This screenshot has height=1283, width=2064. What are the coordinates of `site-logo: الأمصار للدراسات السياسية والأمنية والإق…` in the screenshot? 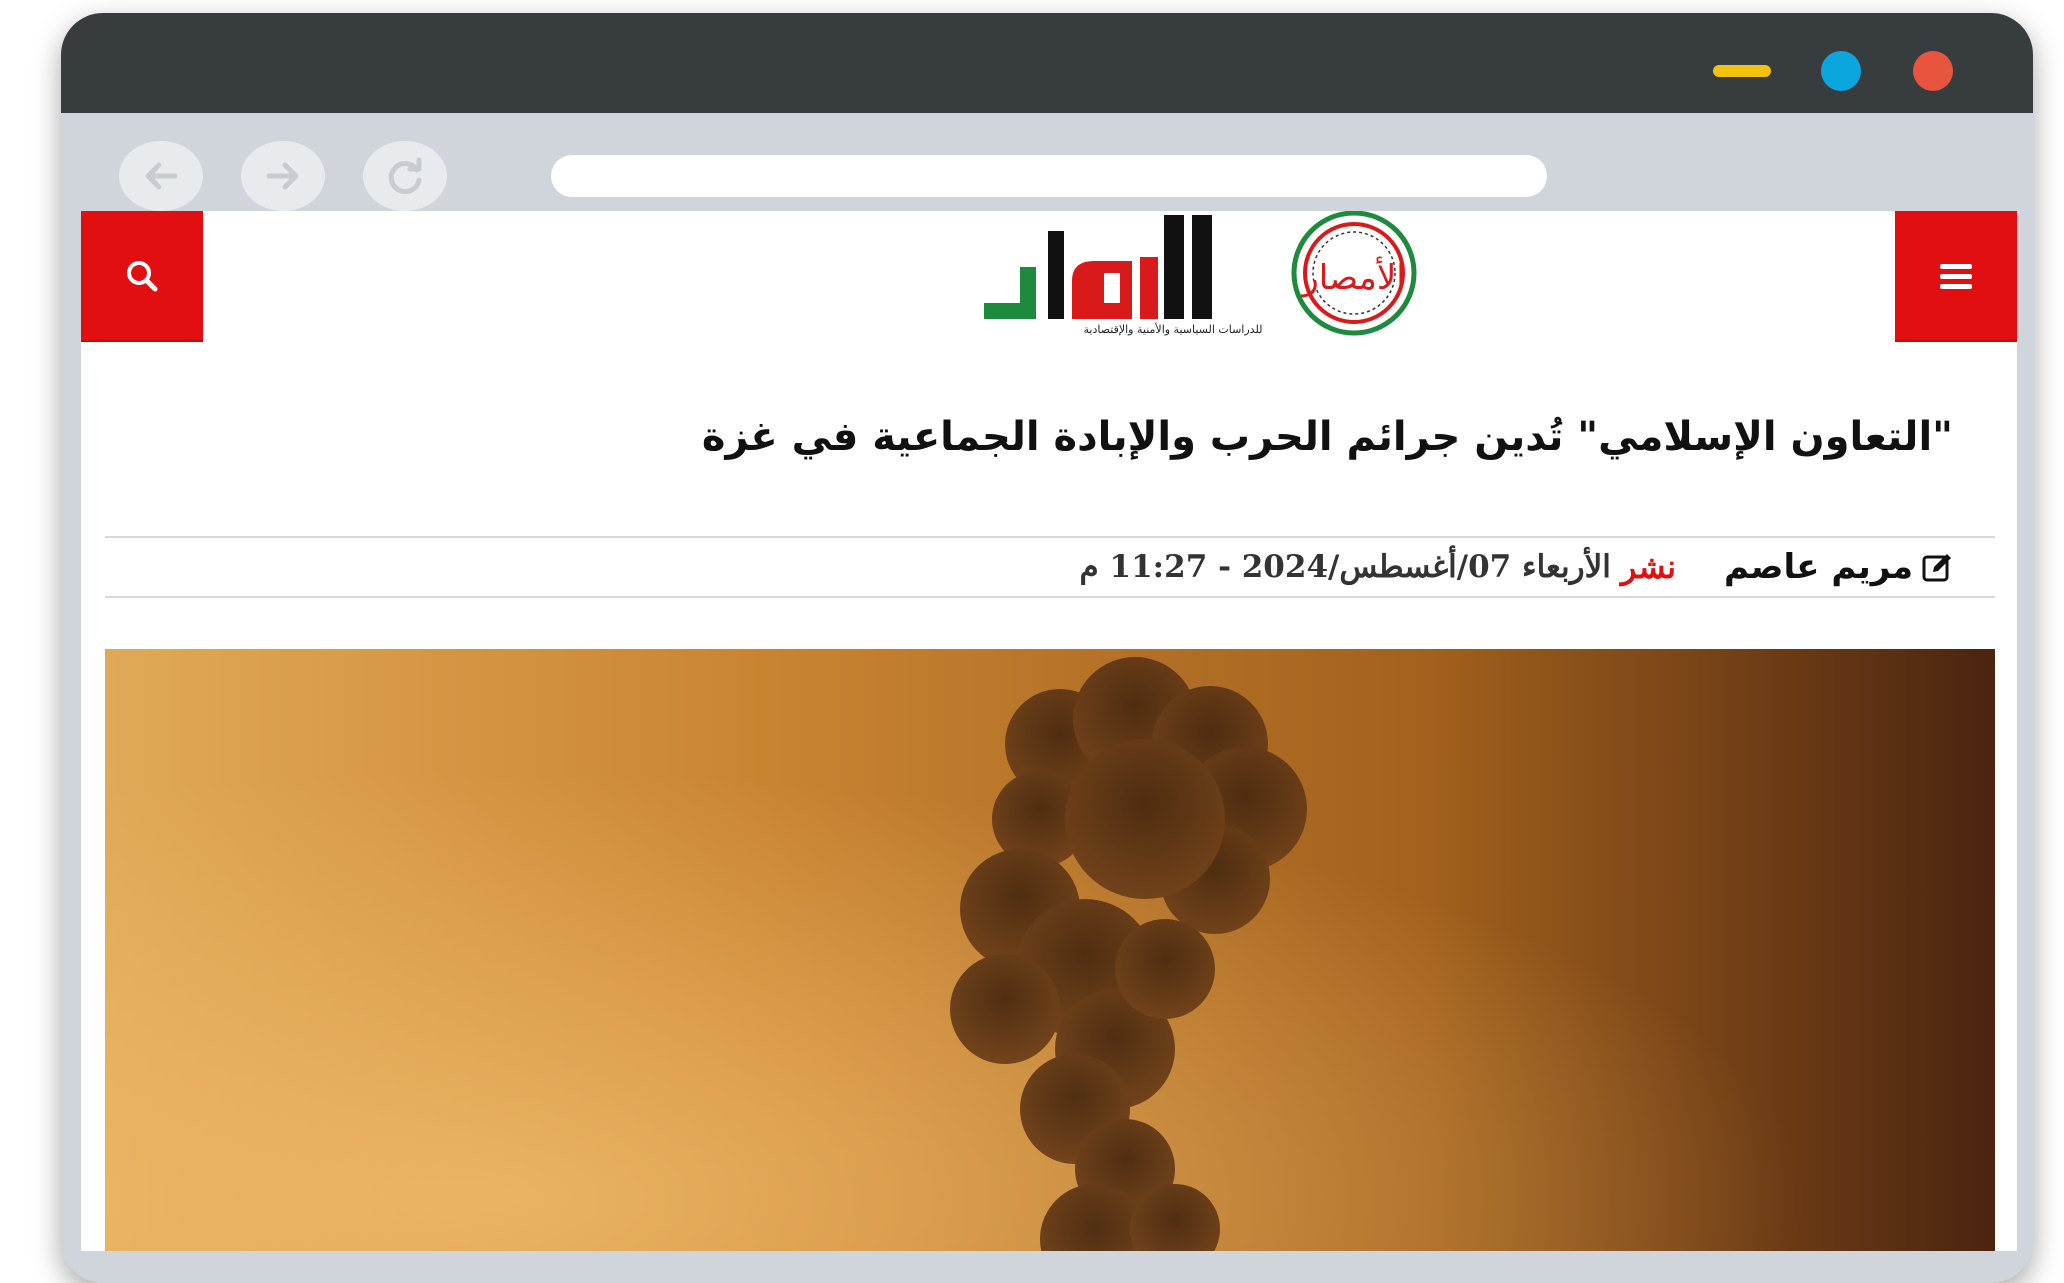 It's located at (1206, 276).